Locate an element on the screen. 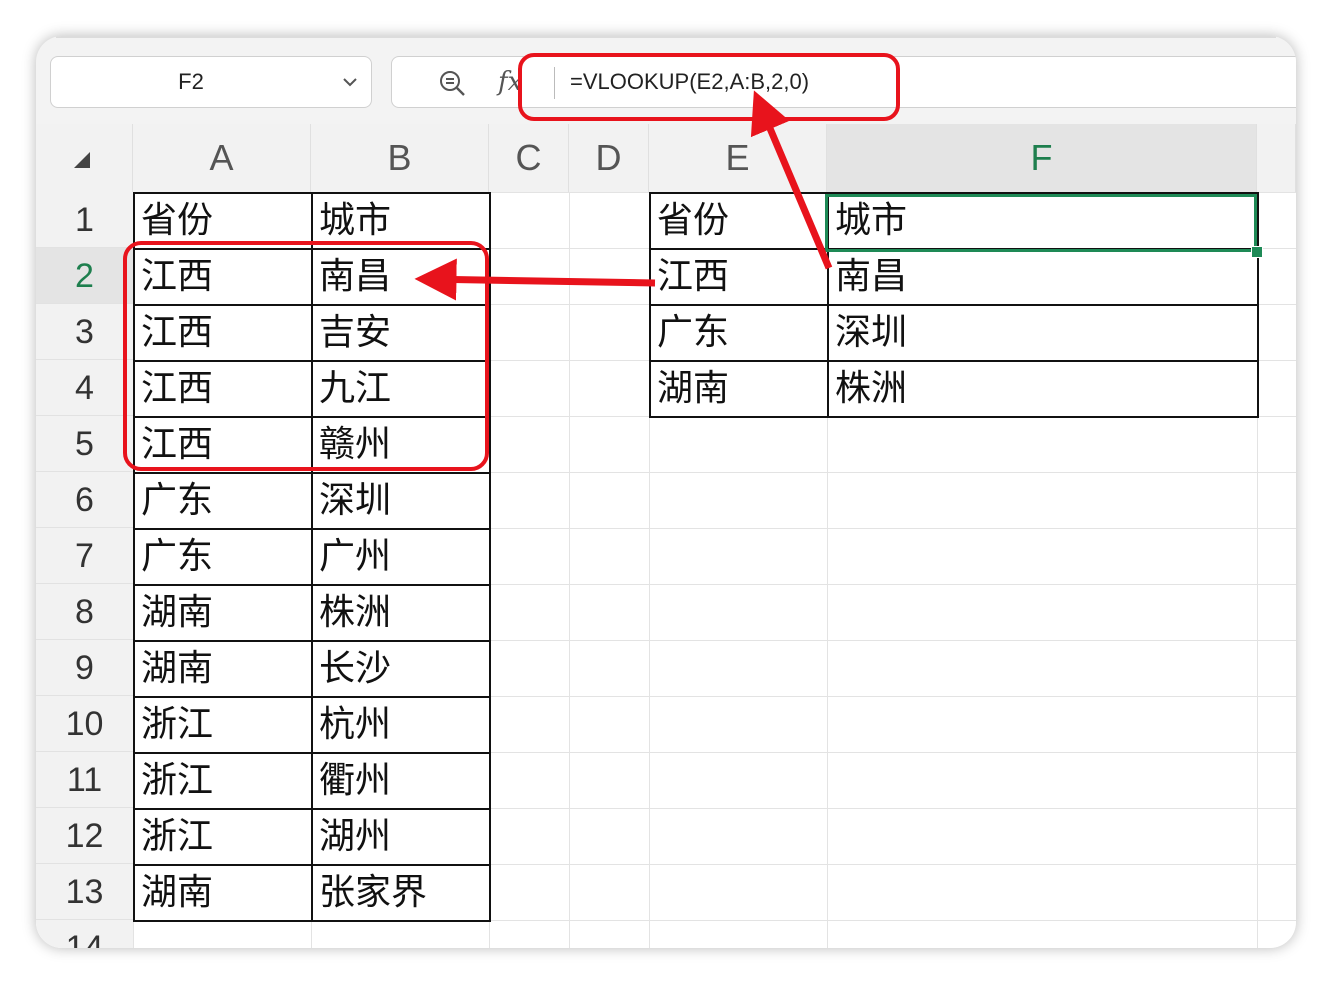 The height and width of the screenshot is (984, 1332). column-header-overflow is located at coordinates (1276, 158).